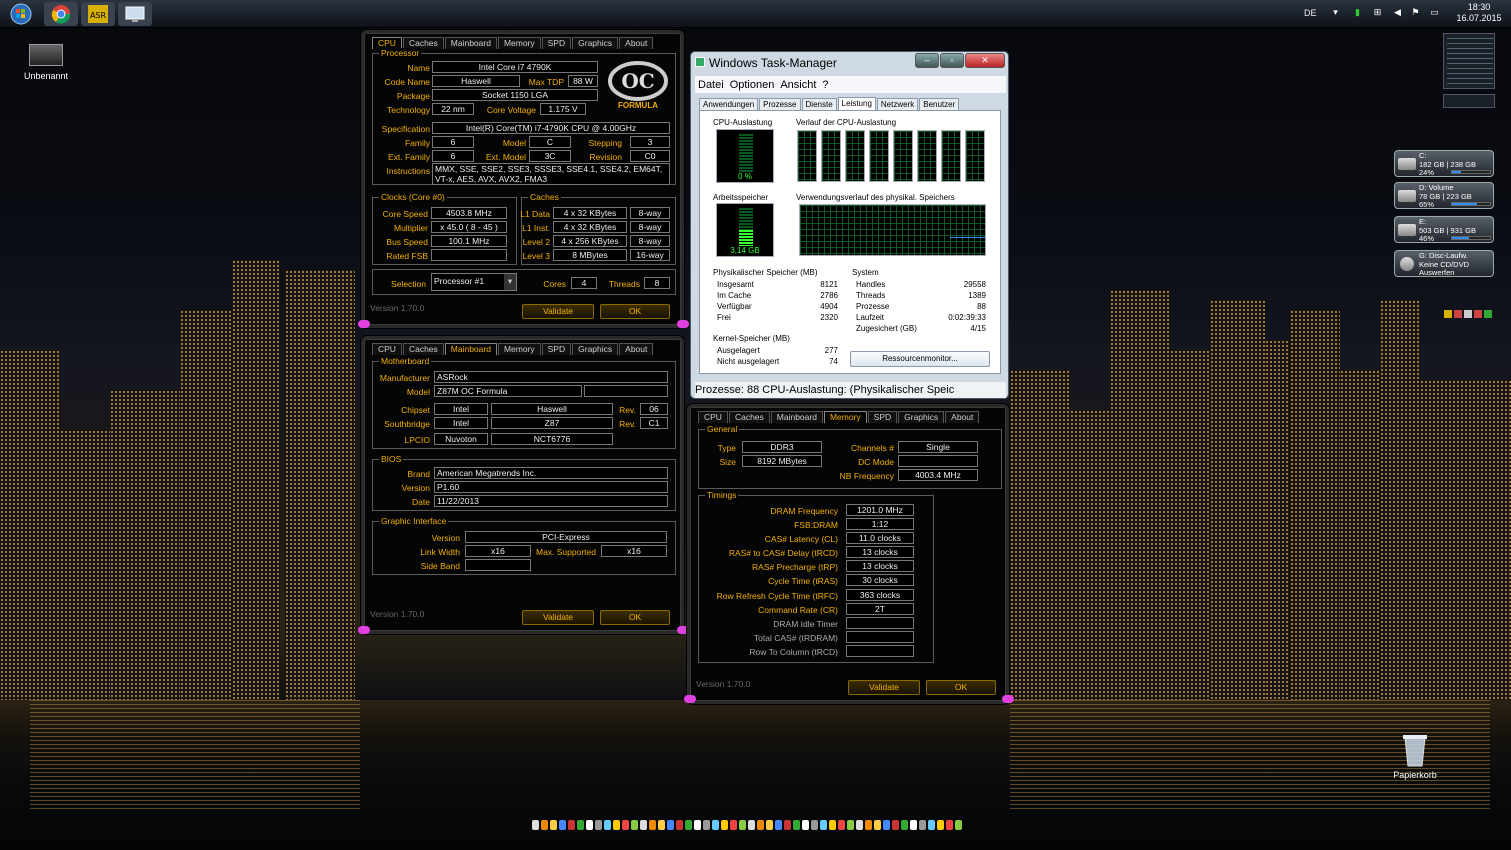  I want to click on drive-gadget-c: C: 182 GB | 238 GB 24%, so click(1444, 163).